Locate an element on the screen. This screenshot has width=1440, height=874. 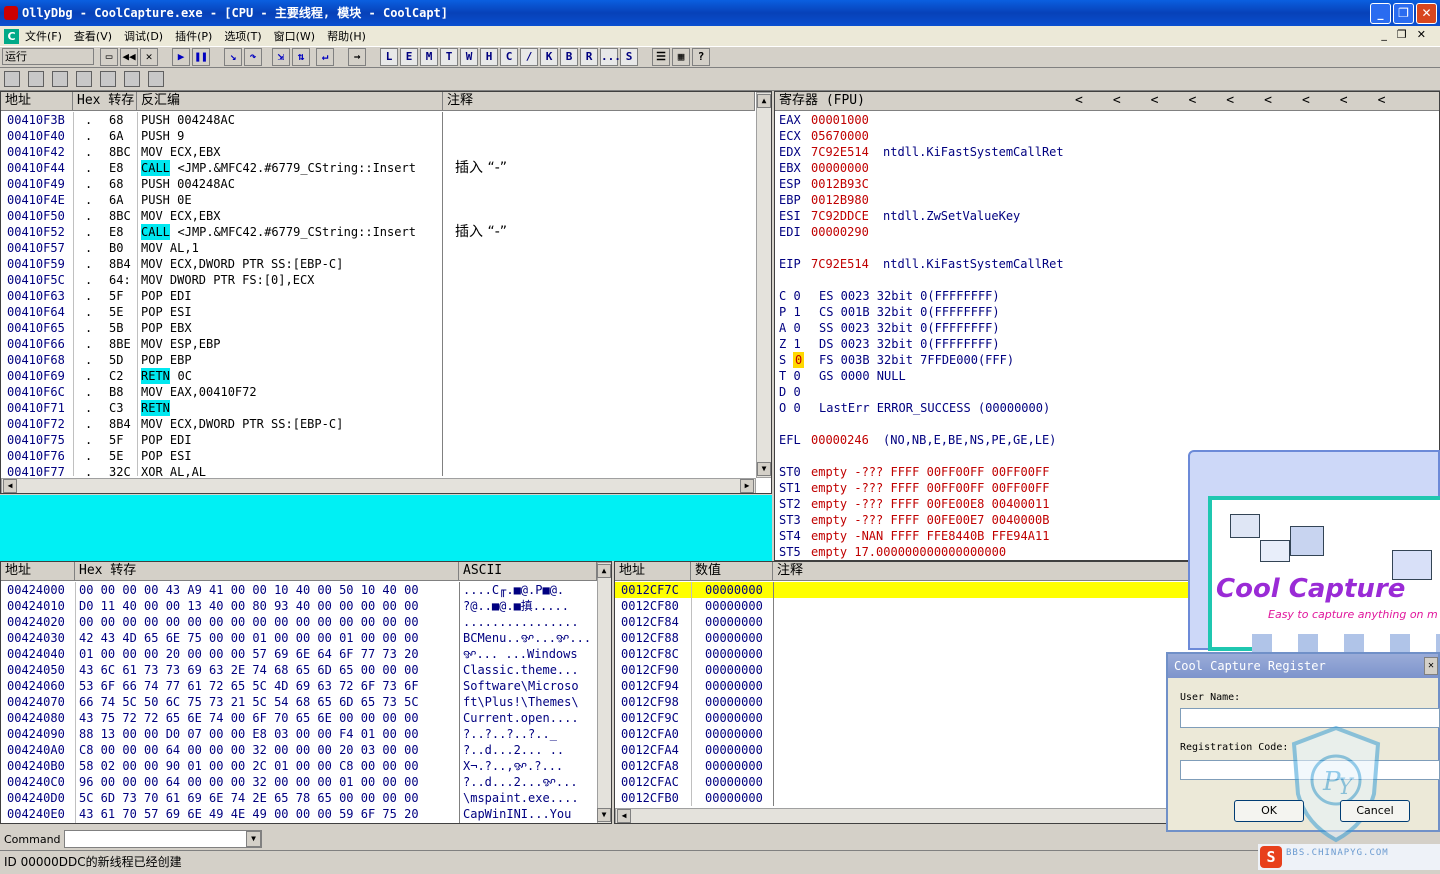
disasm-row: 00410F59. 8B4 MOV ECX,DWORD PTR SS:[EBP-C] is located at coordinates (386, 264).